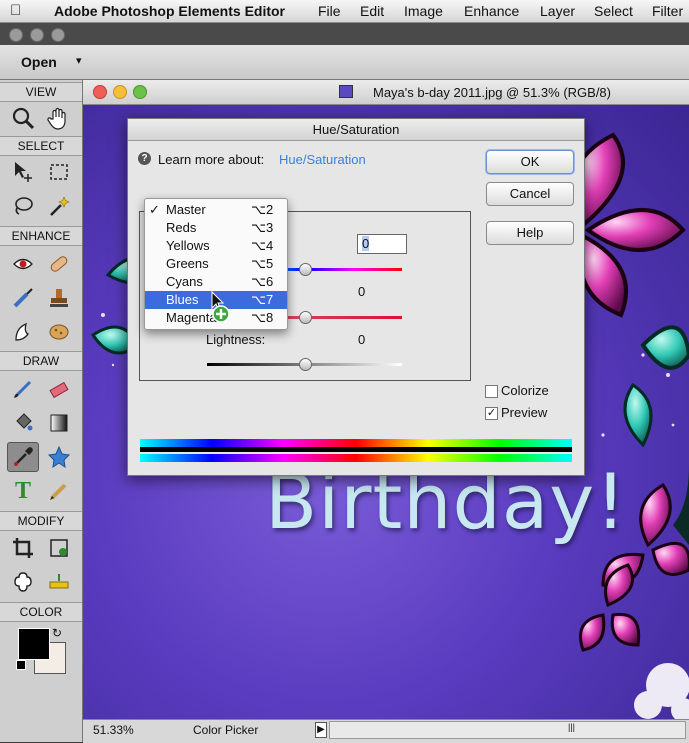 The height and width of the screenshot is (743, 689). Describe the element at coordinates (154, 209) in the screenshot. I see `checkmark-icon: ✓` at that location.